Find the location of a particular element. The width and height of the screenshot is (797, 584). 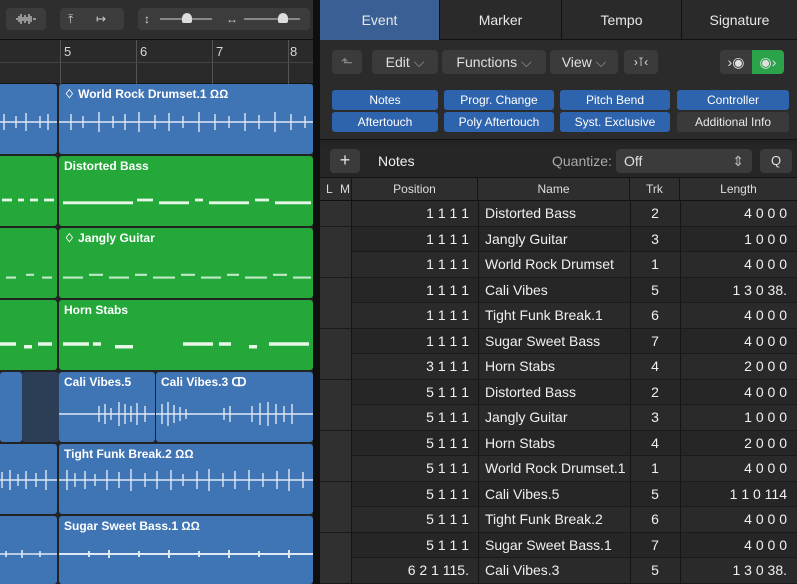

event-row: 5 1 1 1 World Rock Drumset.1 1 4 0 0 0 is located at coordinates (558, 469).